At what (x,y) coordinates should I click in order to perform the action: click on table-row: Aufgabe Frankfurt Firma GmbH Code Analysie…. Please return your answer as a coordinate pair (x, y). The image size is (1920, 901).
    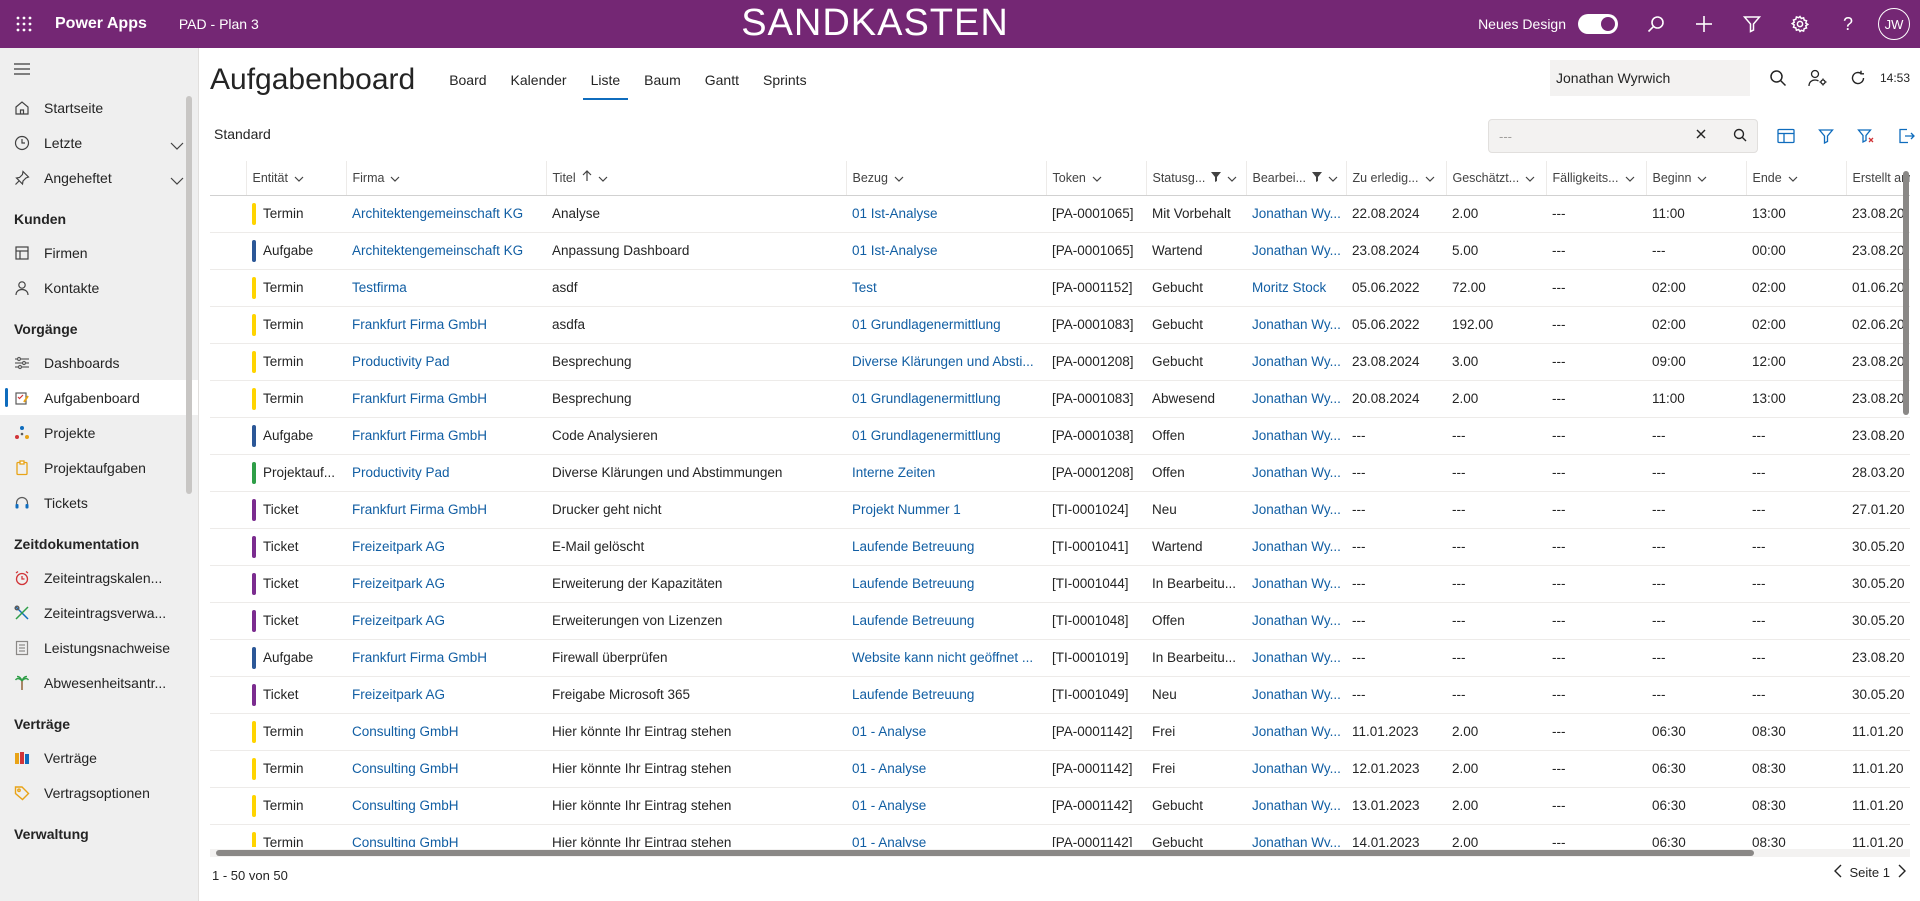
    Looking at the image, I should click on (1060, 436).